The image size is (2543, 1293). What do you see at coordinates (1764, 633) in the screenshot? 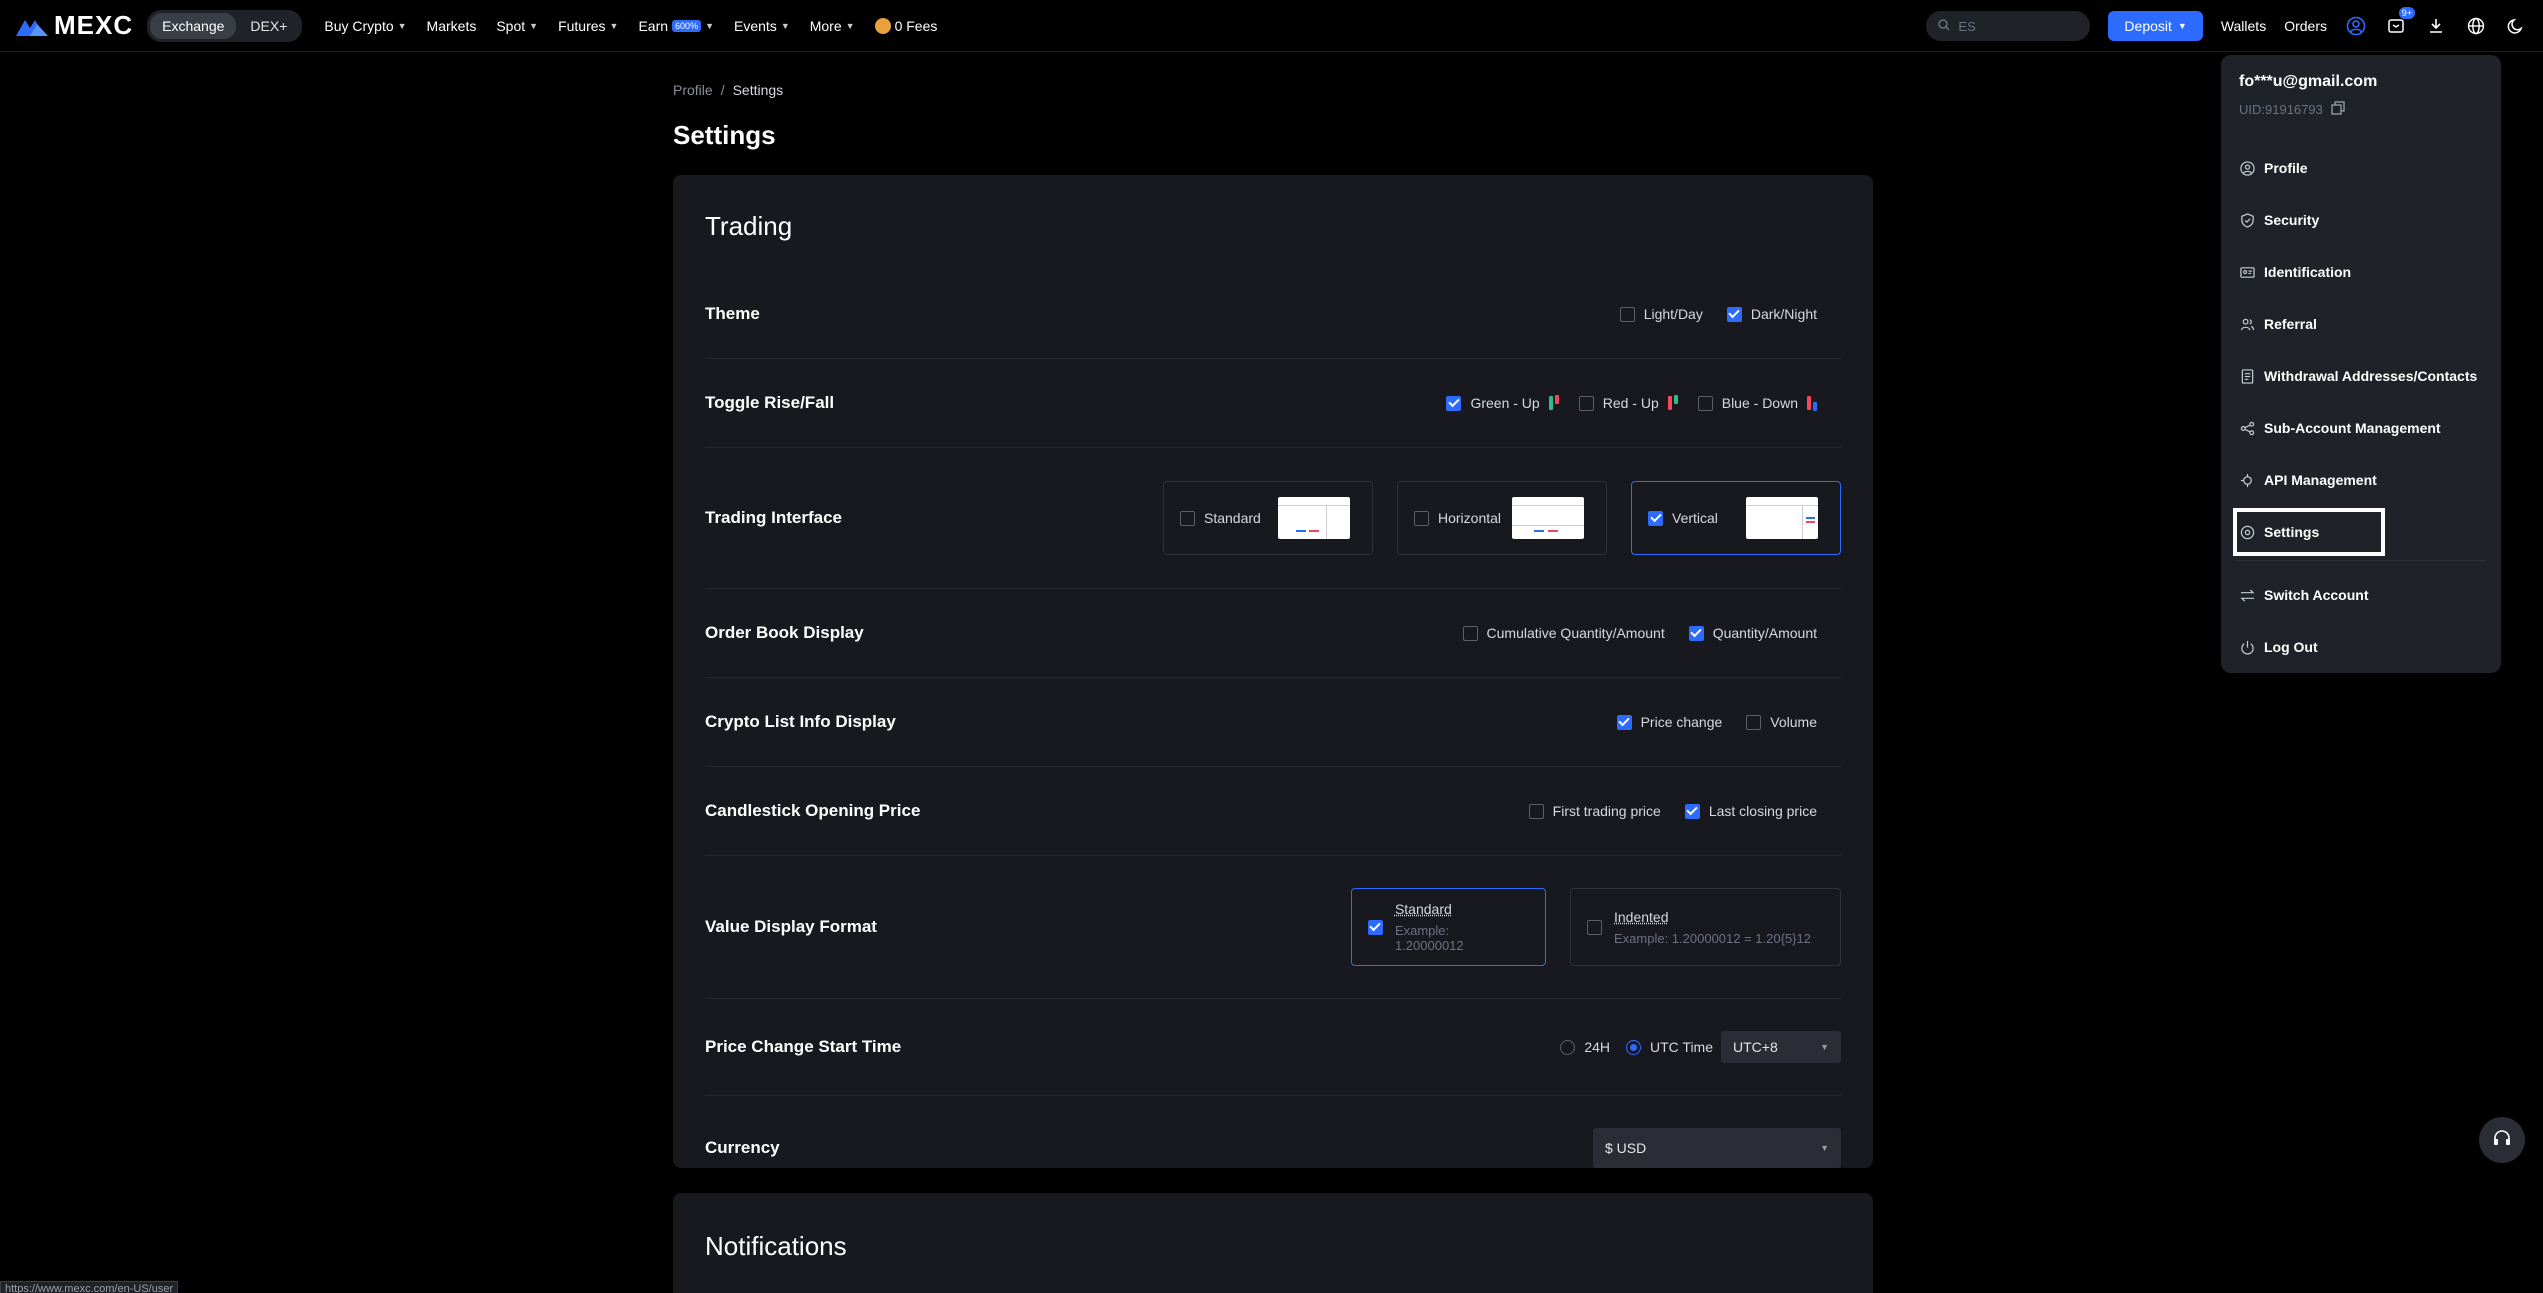
I see `option-label: Quantity/Amount` at bounding box center [1764, 633].